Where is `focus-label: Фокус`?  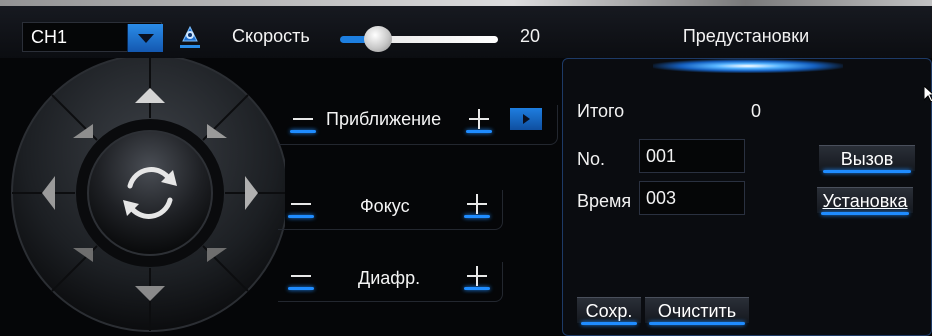
focus-label: Фокус is located at coordinates (385, 206).